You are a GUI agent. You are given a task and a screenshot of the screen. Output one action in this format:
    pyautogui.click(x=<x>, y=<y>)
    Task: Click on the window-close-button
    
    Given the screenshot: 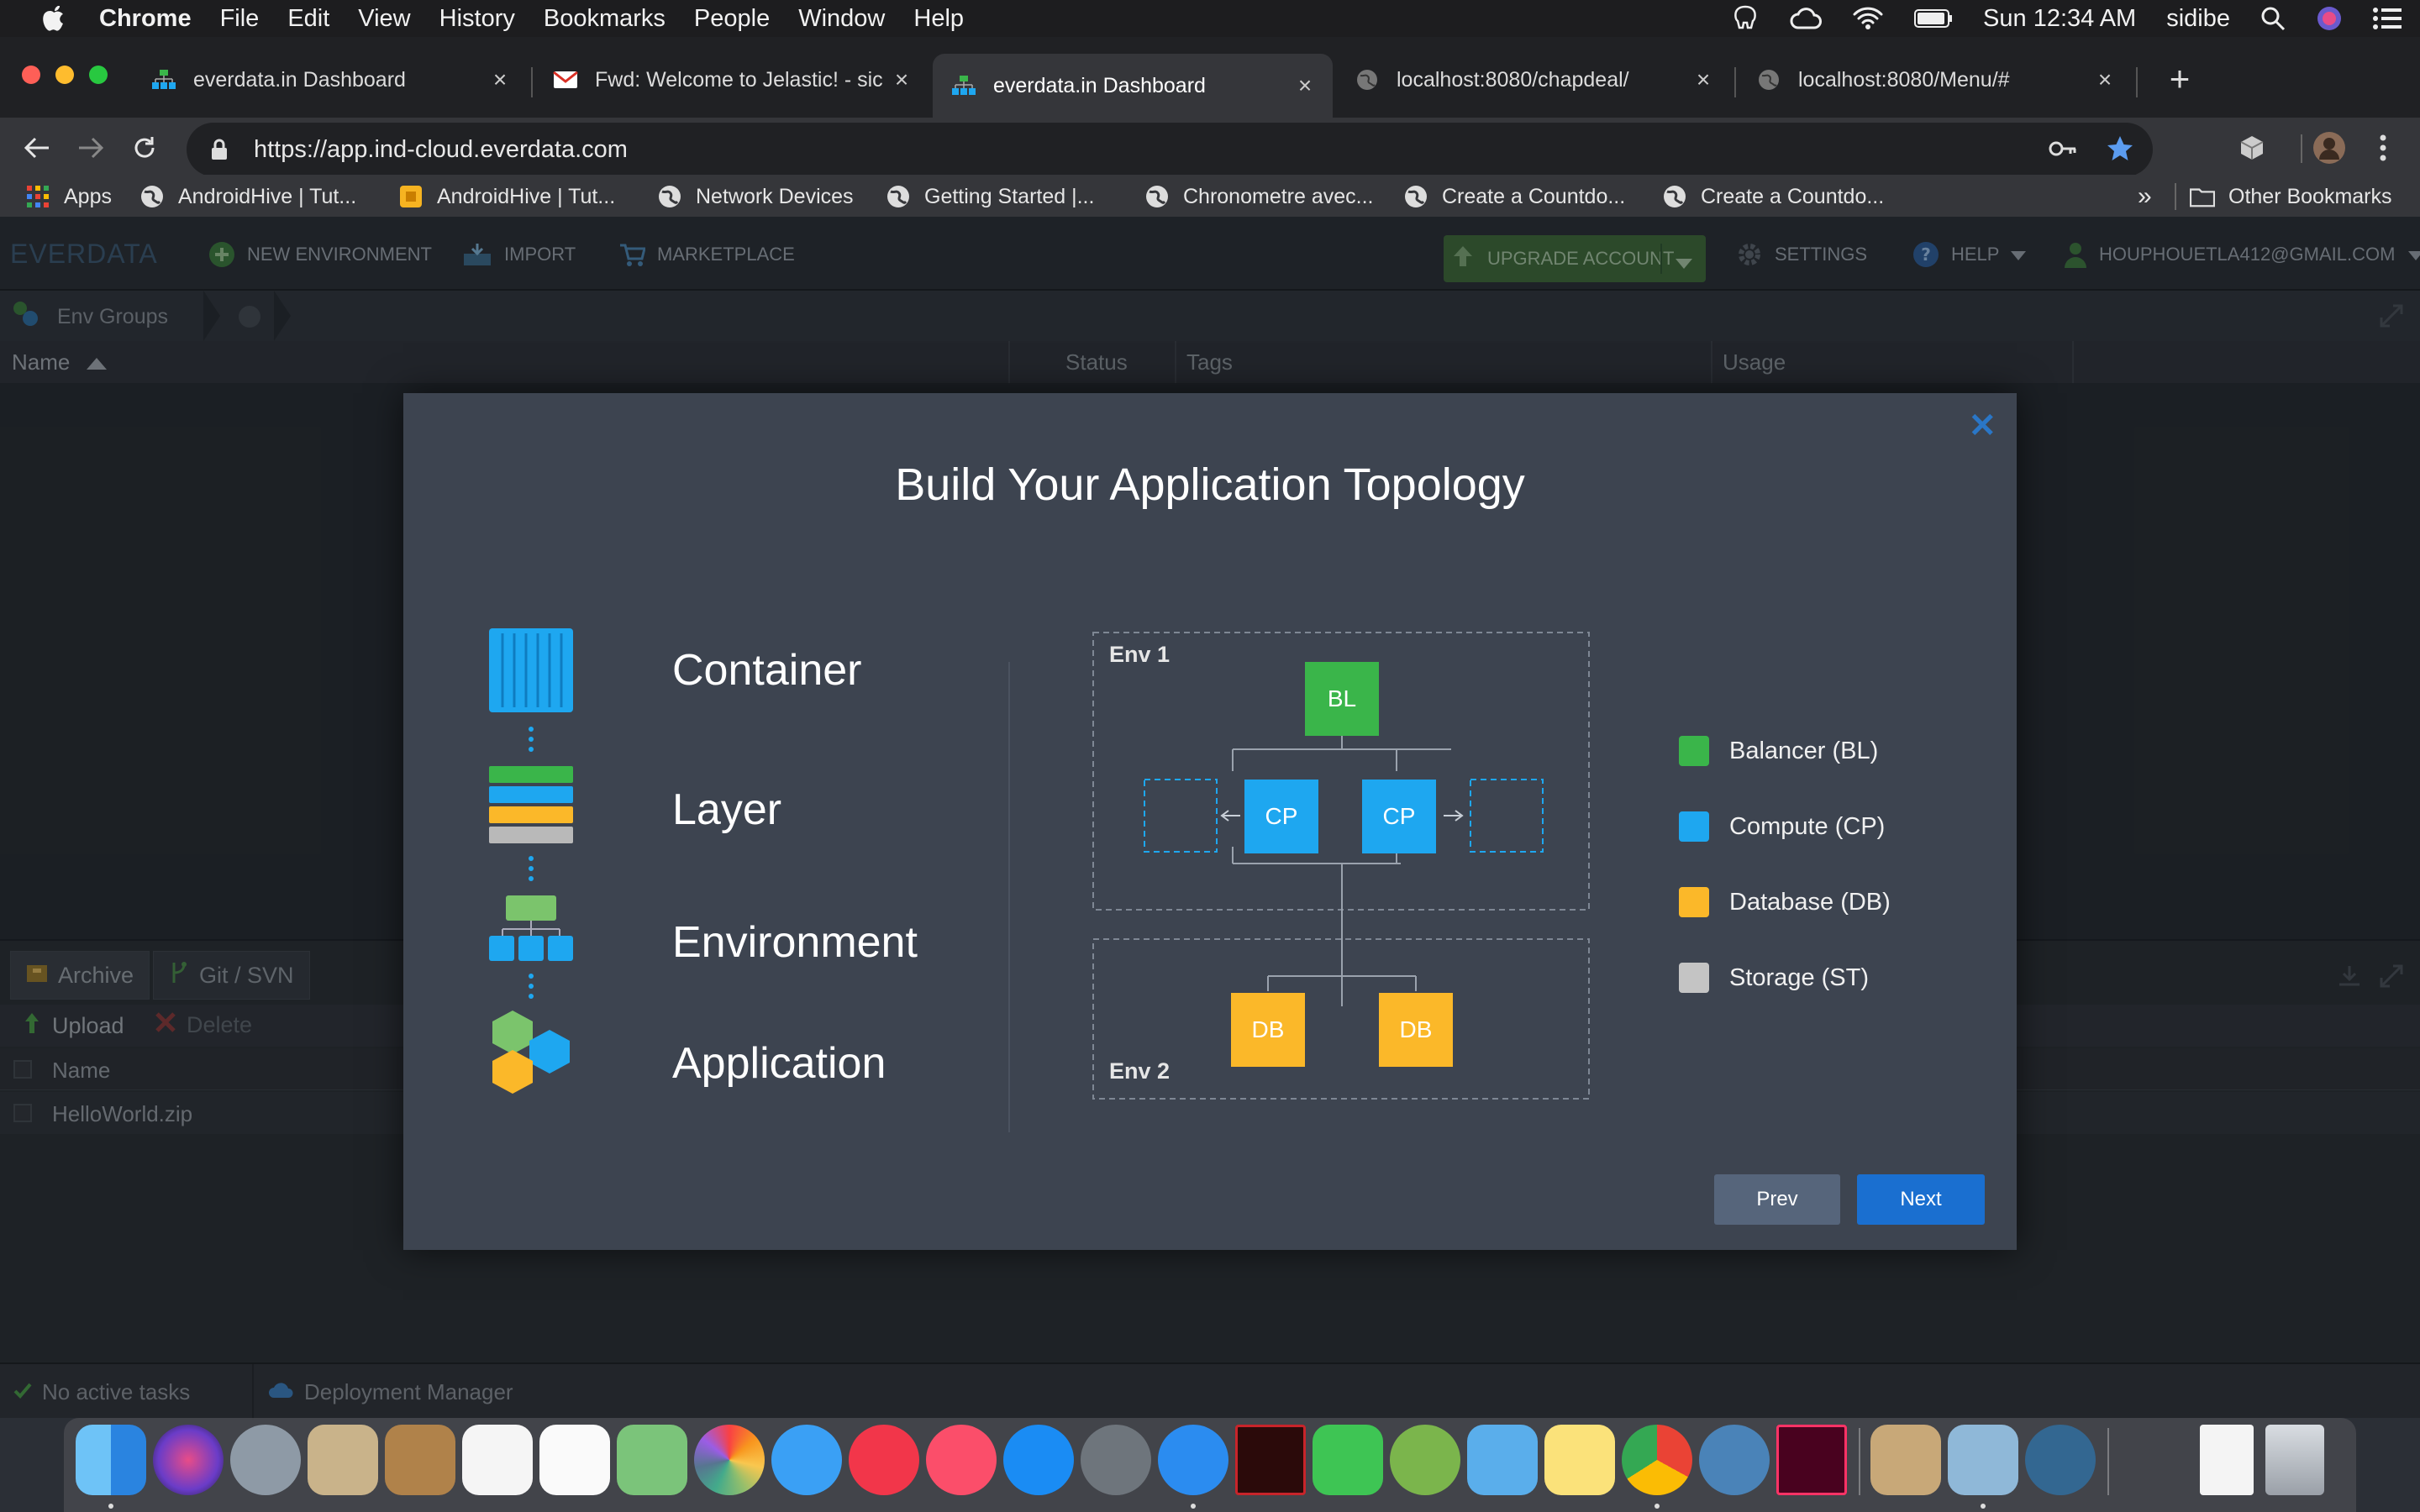 What is the action you would take?
    pyautogui.click(x=31, y=75)
    